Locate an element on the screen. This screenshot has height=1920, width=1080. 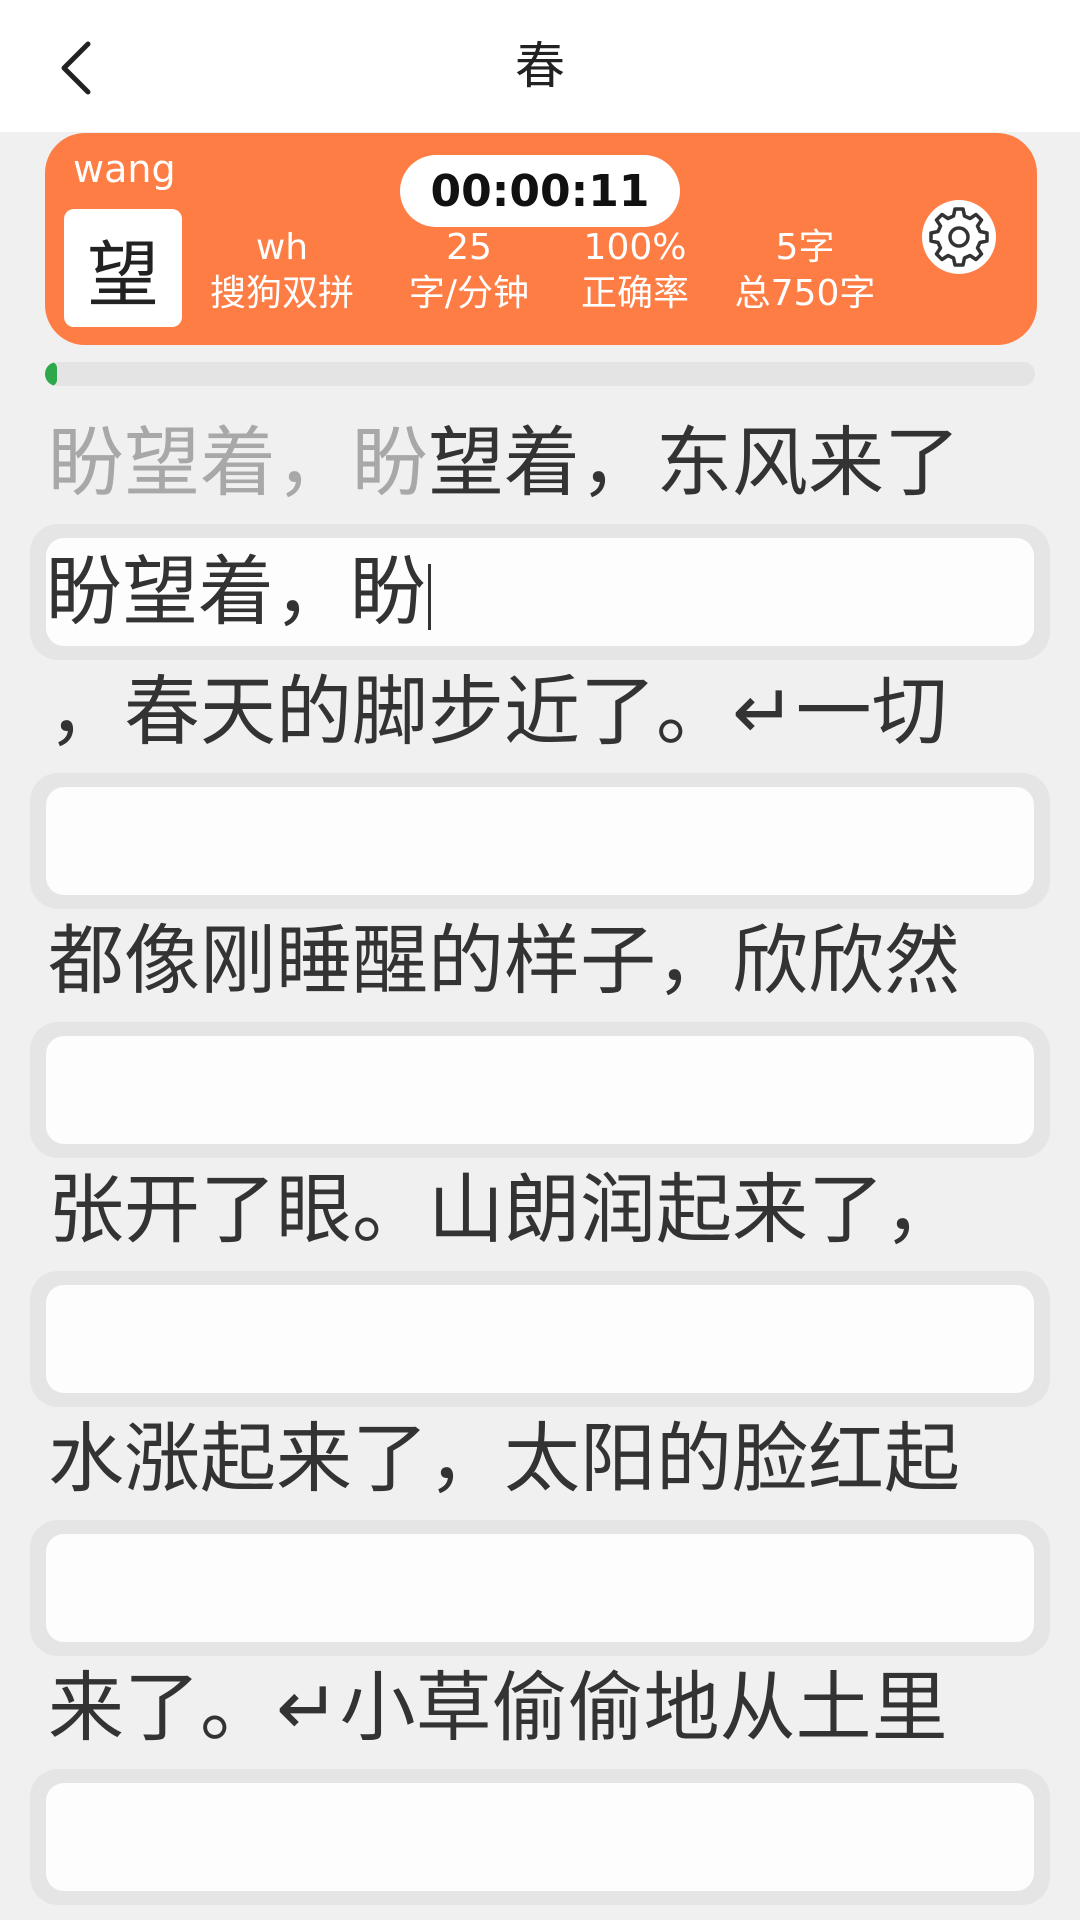
source-text-line: 盼望着，盼望着，东风来了 is located at coordinates (504, 463).